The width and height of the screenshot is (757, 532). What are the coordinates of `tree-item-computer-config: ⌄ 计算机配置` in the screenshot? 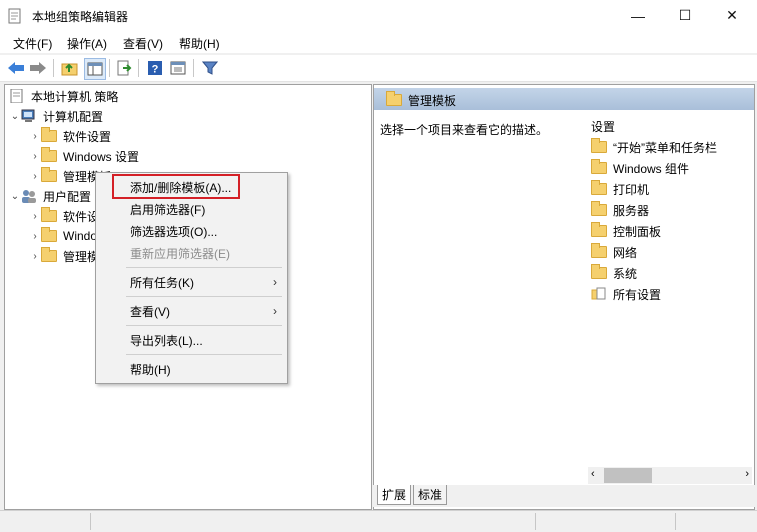 It's located at (56, 116).